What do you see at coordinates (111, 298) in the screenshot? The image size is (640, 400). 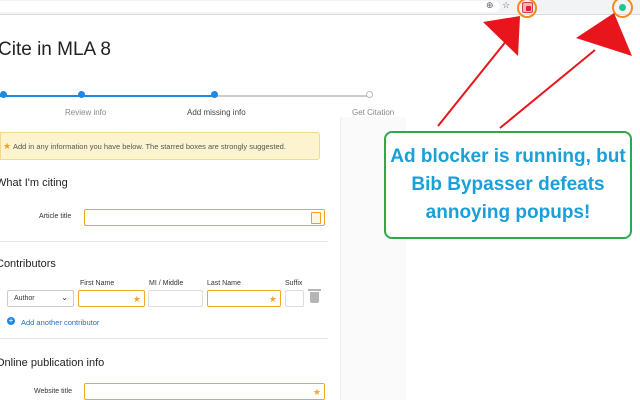 I see `first-name-input: ★` at bounding box center [111, 298].